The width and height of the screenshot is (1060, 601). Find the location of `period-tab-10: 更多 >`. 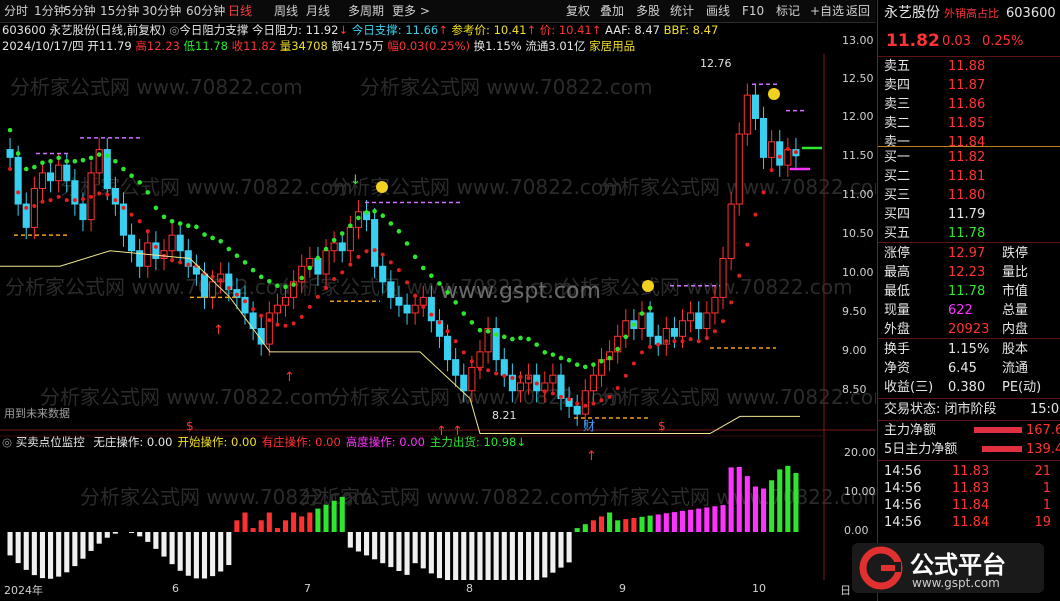

period-tab-10: 更多 > is located at coordinates (411, 11).